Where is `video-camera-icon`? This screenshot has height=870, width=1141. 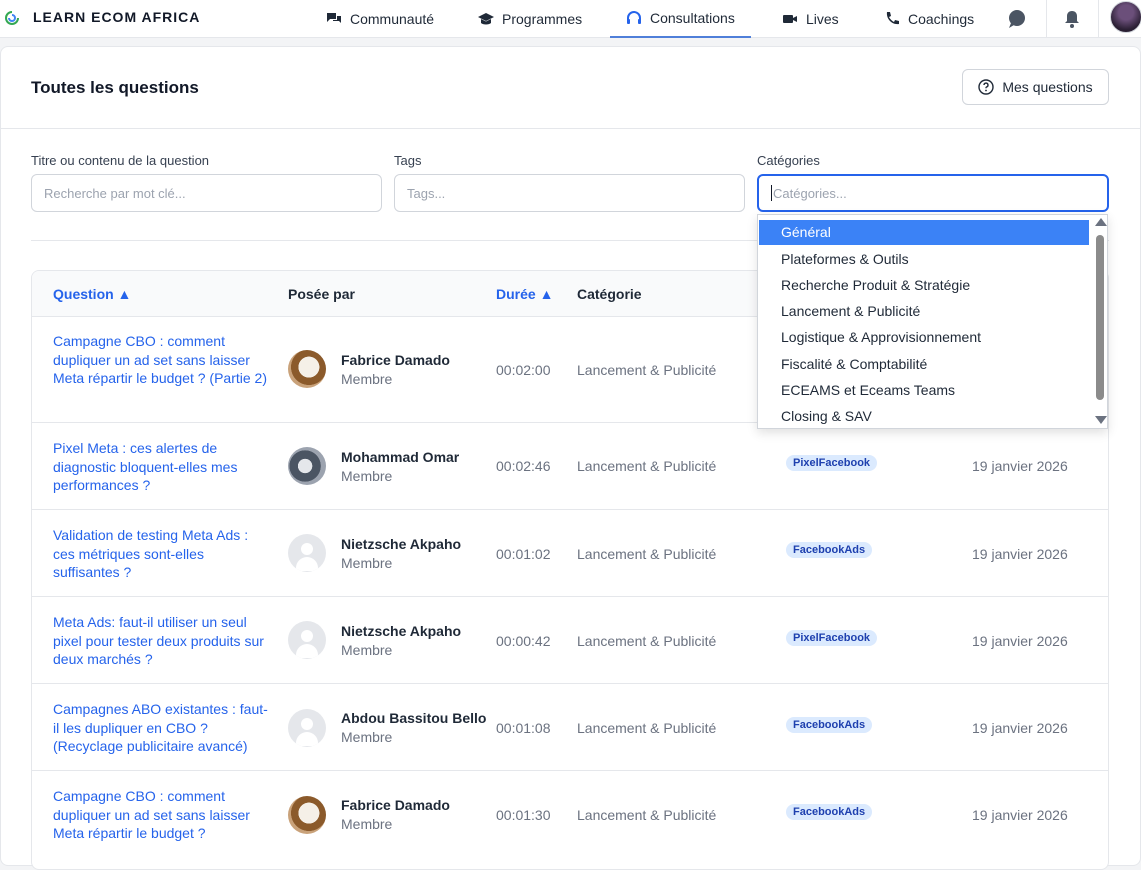 video-camera-icon is located at coordinates (790, 19).